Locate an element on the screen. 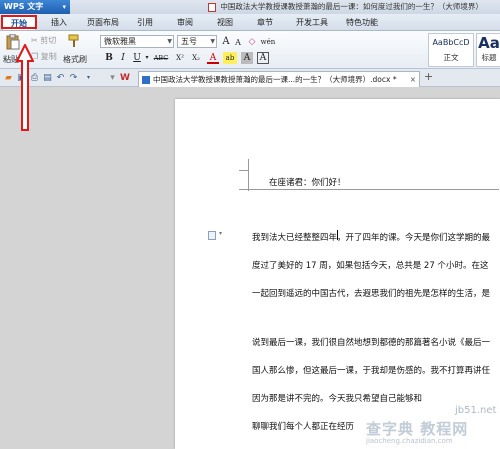 The height and width of the screenshot is (449, 500). wps-app-menu-button: WPS 文字 ▾ is located at coordinates (35, 7).